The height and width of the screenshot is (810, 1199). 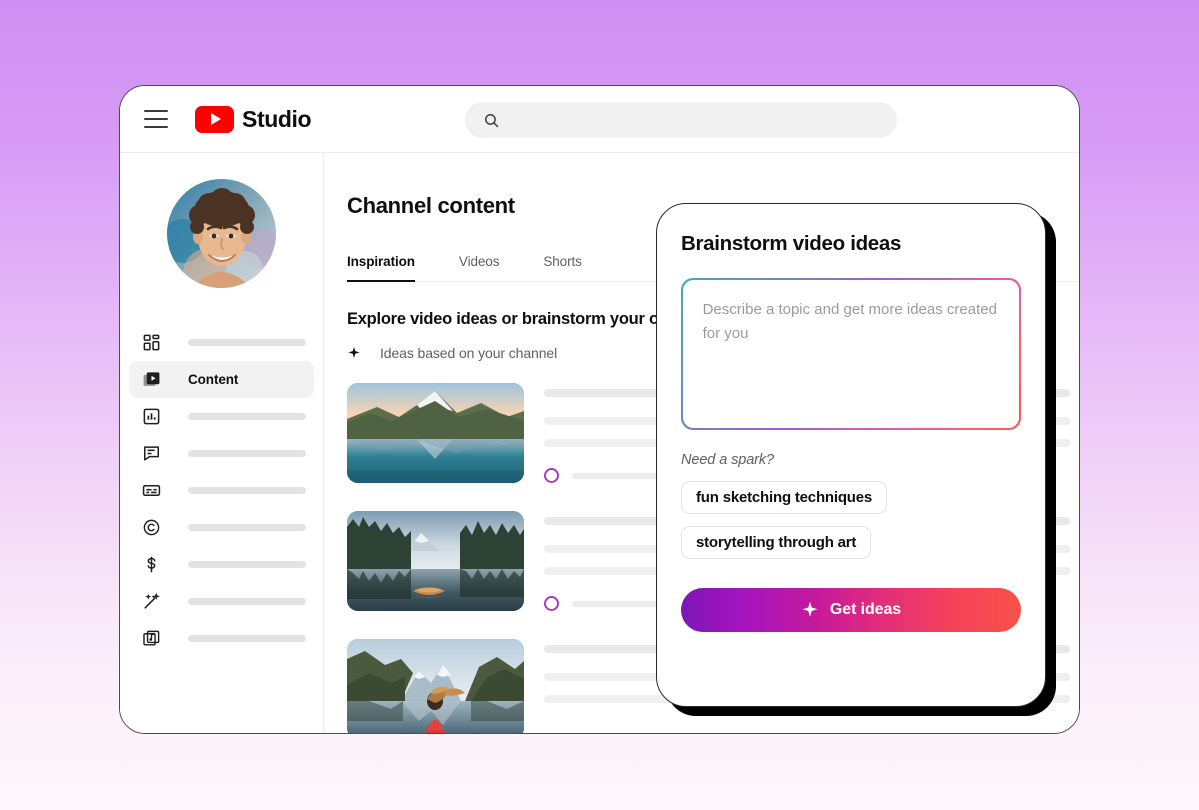 I want to click on avatar, so click(x=221, y=233).